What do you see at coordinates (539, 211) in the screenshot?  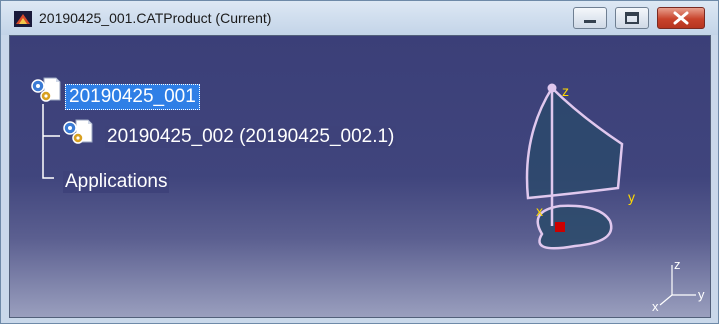 I see `compass-x-label: x` at bounding box center [539, 211].